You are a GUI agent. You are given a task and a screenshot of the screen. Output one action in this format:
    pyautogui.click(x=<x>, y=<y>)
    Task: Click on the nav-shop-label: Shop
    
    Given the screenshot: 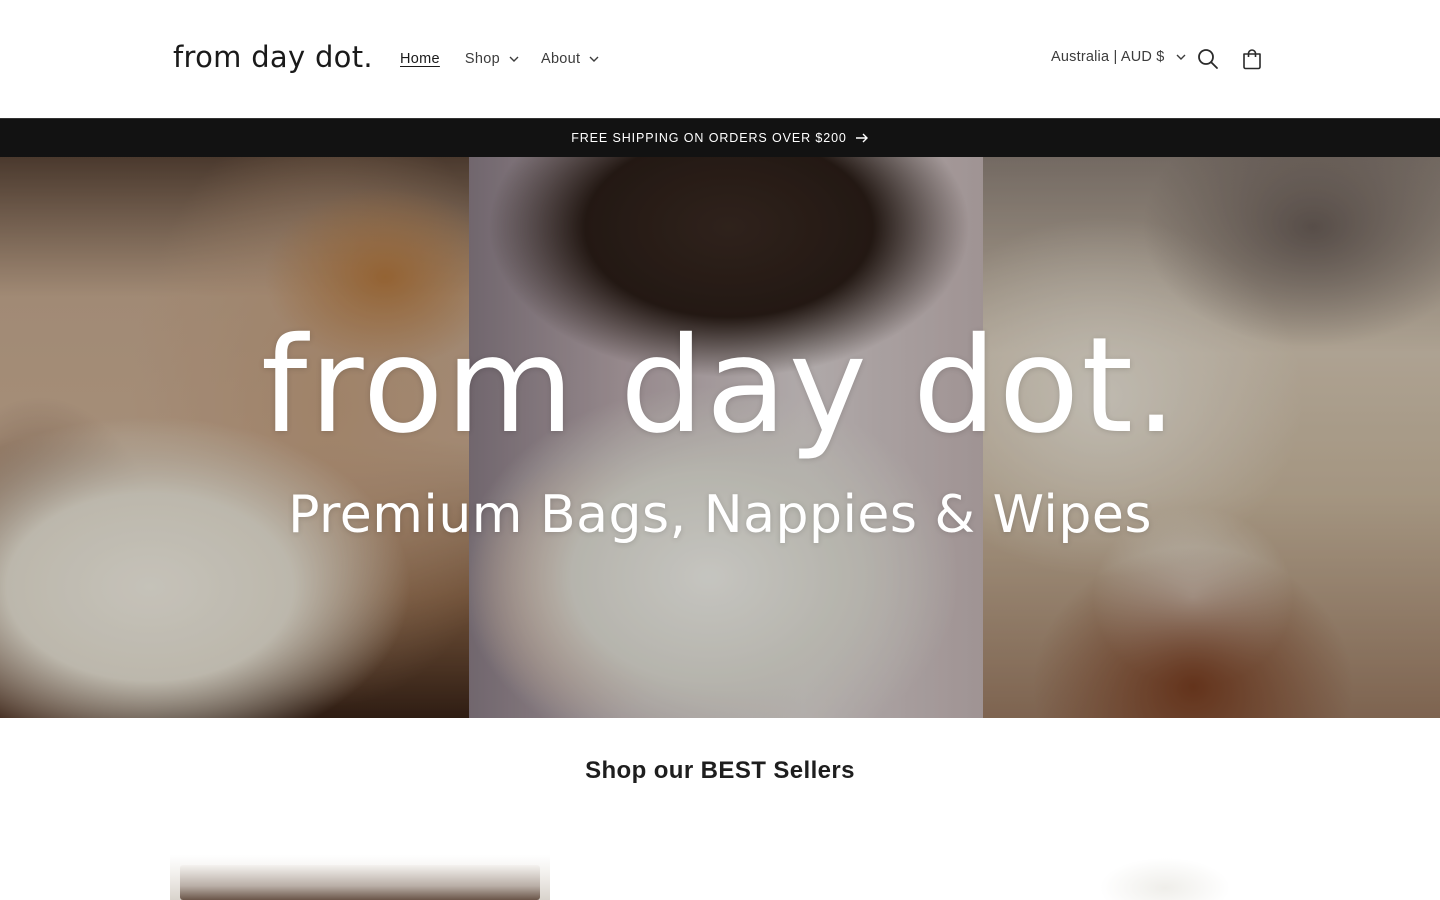 What is the action you would take?
    pyautogui.click(x=482, y=59)
    